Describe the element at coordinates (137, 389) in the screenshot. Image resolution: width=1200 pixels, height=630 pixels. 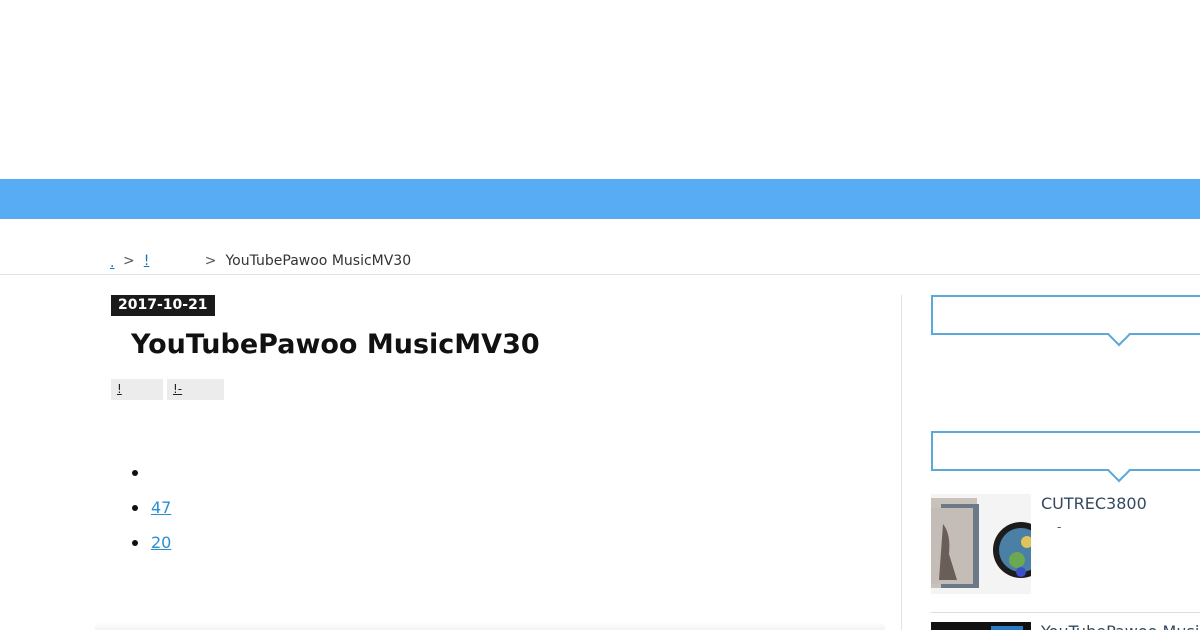
I see `tag-link: !` at that location.